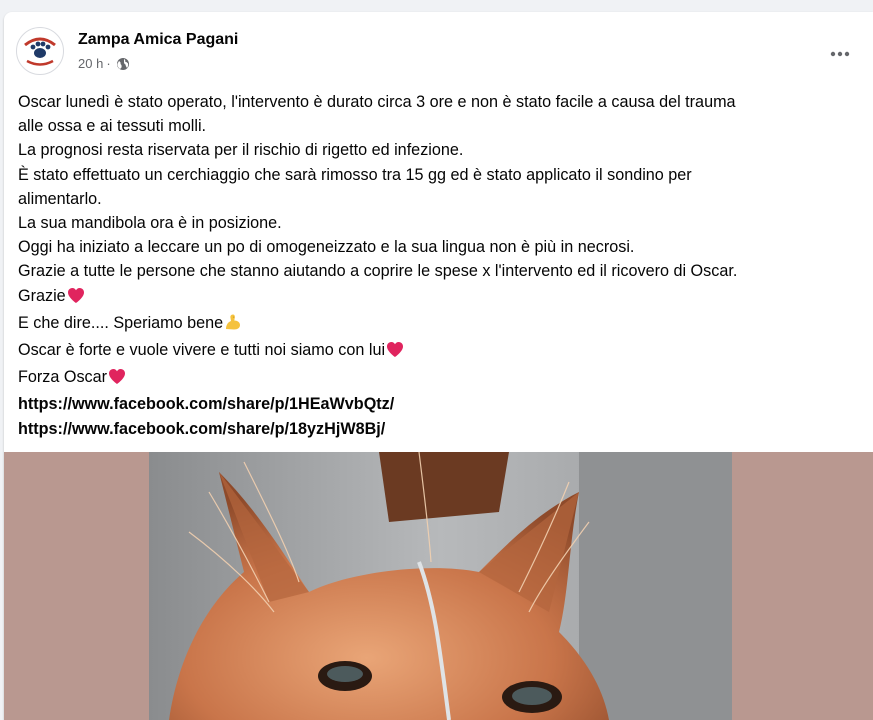 The width and height of the screenshot is (873, 720). Describe the element at coordinates (440, 297) in the screenshot. I see `message-line-with-emoji: Grazie` at that location.